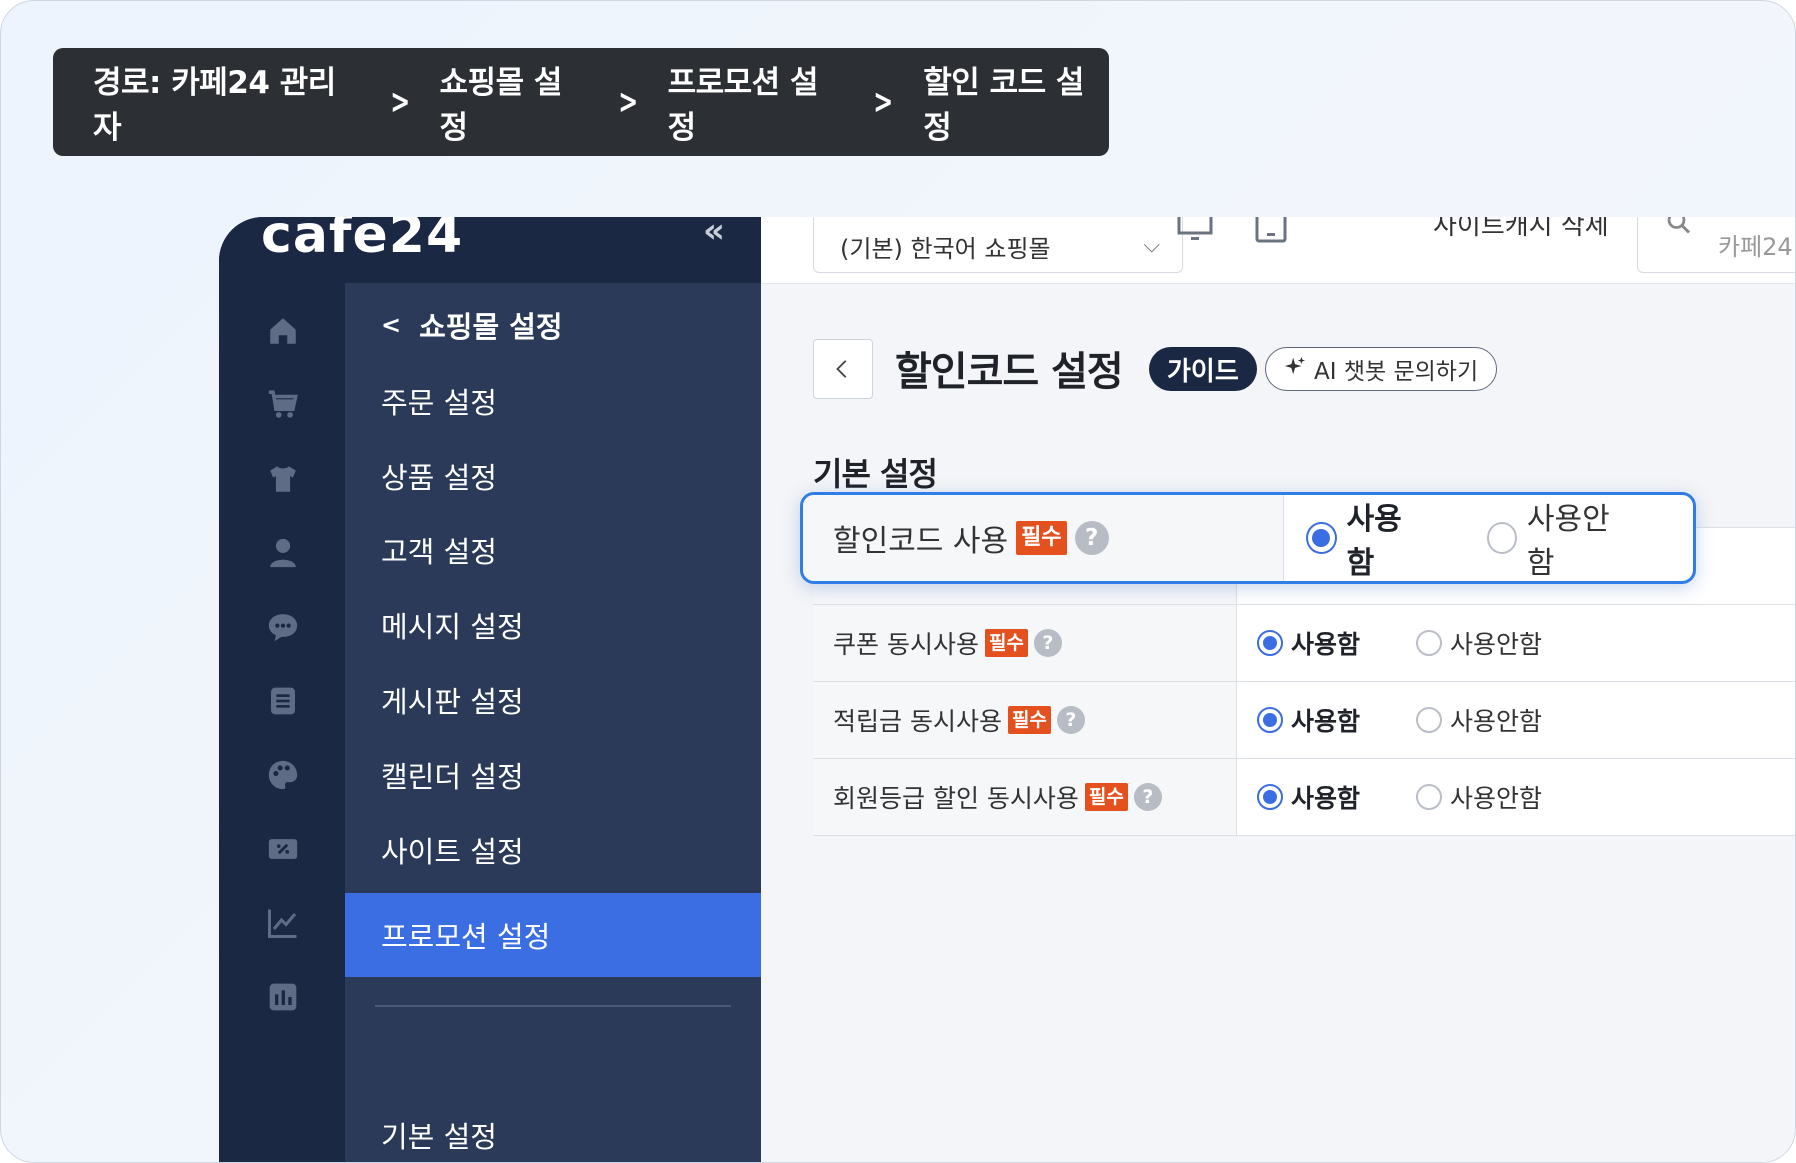 The image size is (1796, 1163). I want to click on double-chevron-left-icon: «, so click(714, 234).